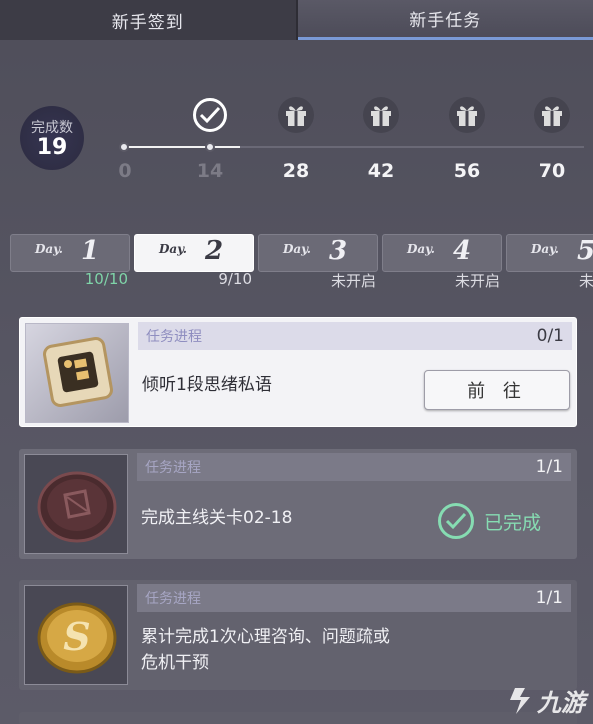 This screenshot has width=593, height=724. What do you see at coordinates (207, 385) in the screenshot?
I see `task-description: 倾听1段思绪私语` at bounding box center [207, 385].